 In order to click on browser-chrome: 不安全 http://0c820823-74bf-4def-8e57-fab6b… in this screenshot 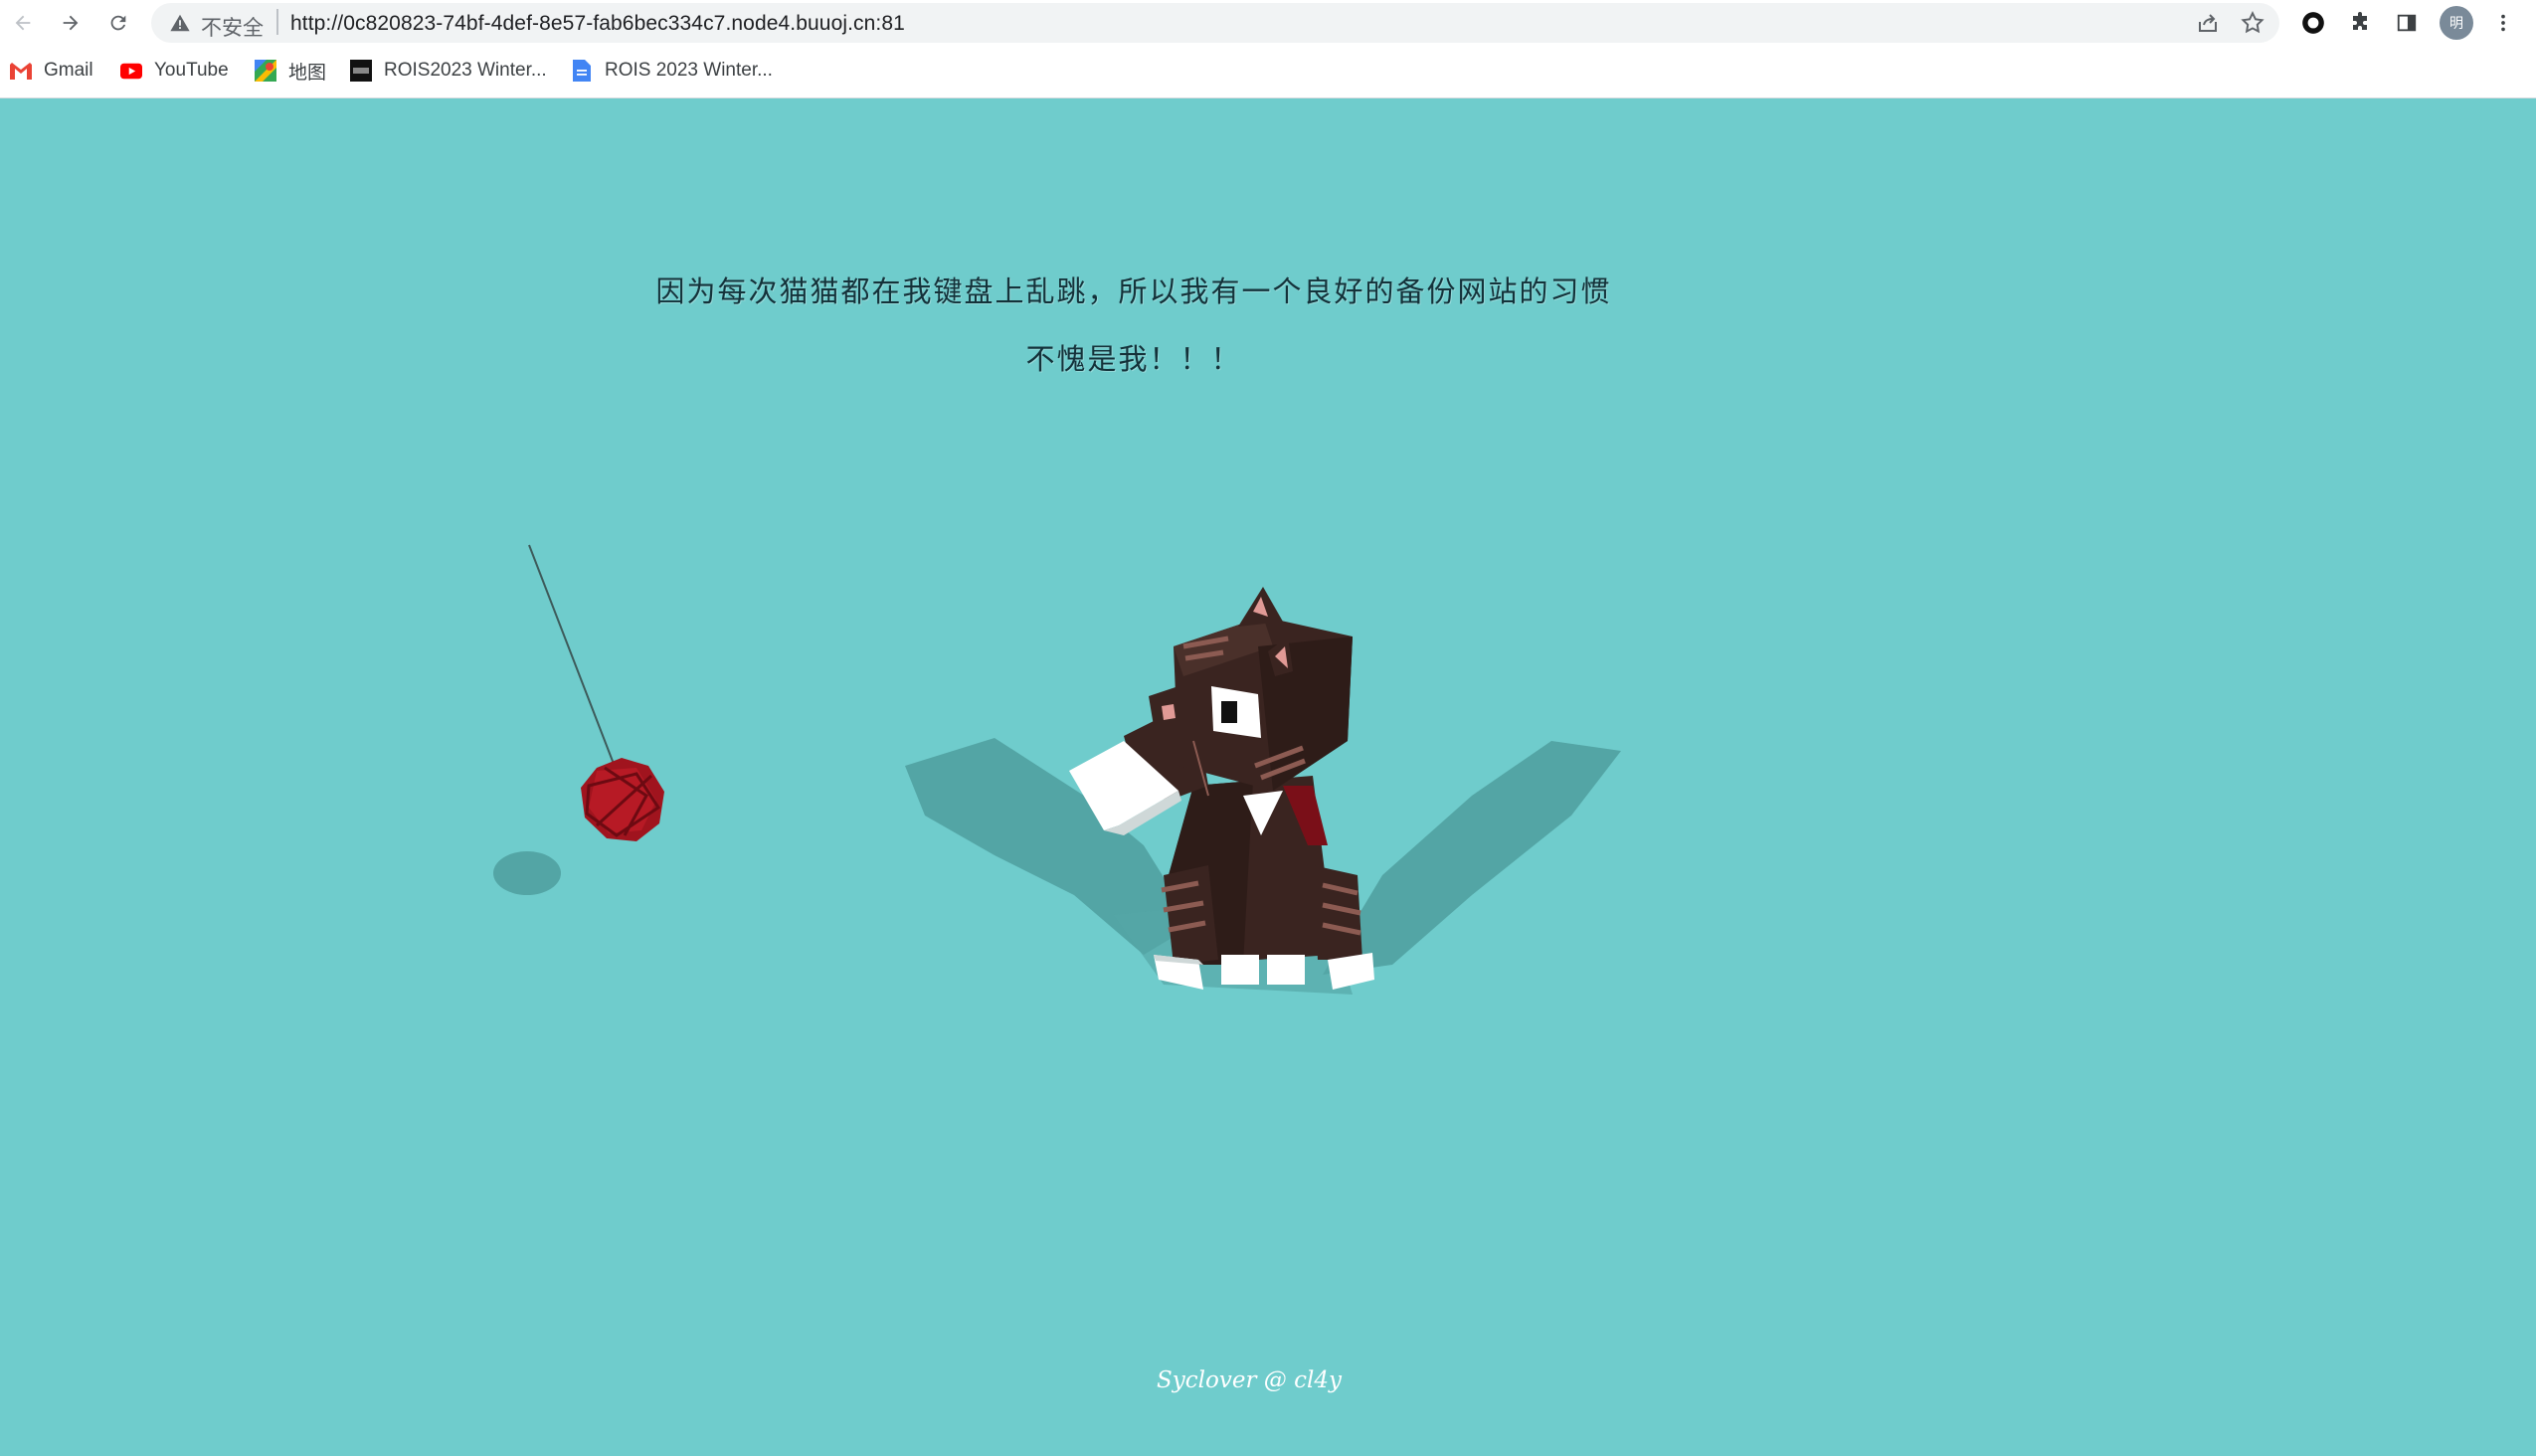, I will do `click(1268, 49)`.